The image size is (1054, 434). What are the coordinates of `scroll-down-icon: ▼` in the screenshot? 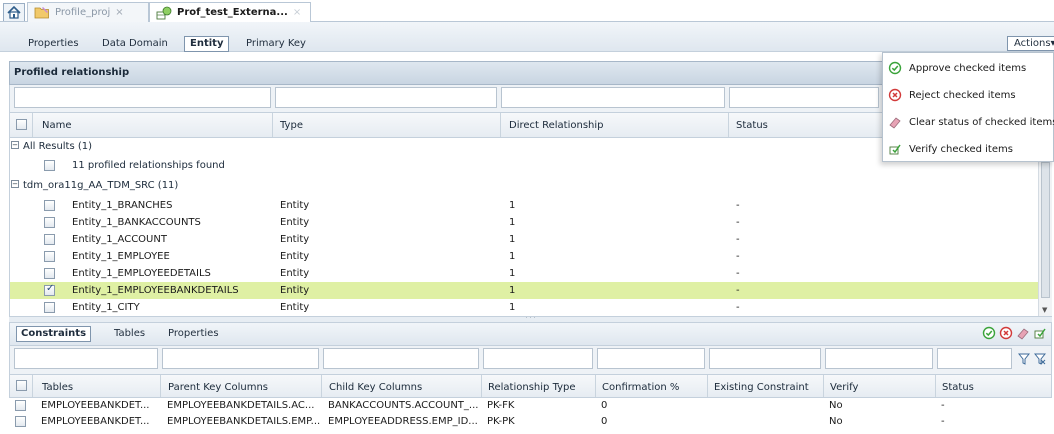 It's located at (1044, 310).